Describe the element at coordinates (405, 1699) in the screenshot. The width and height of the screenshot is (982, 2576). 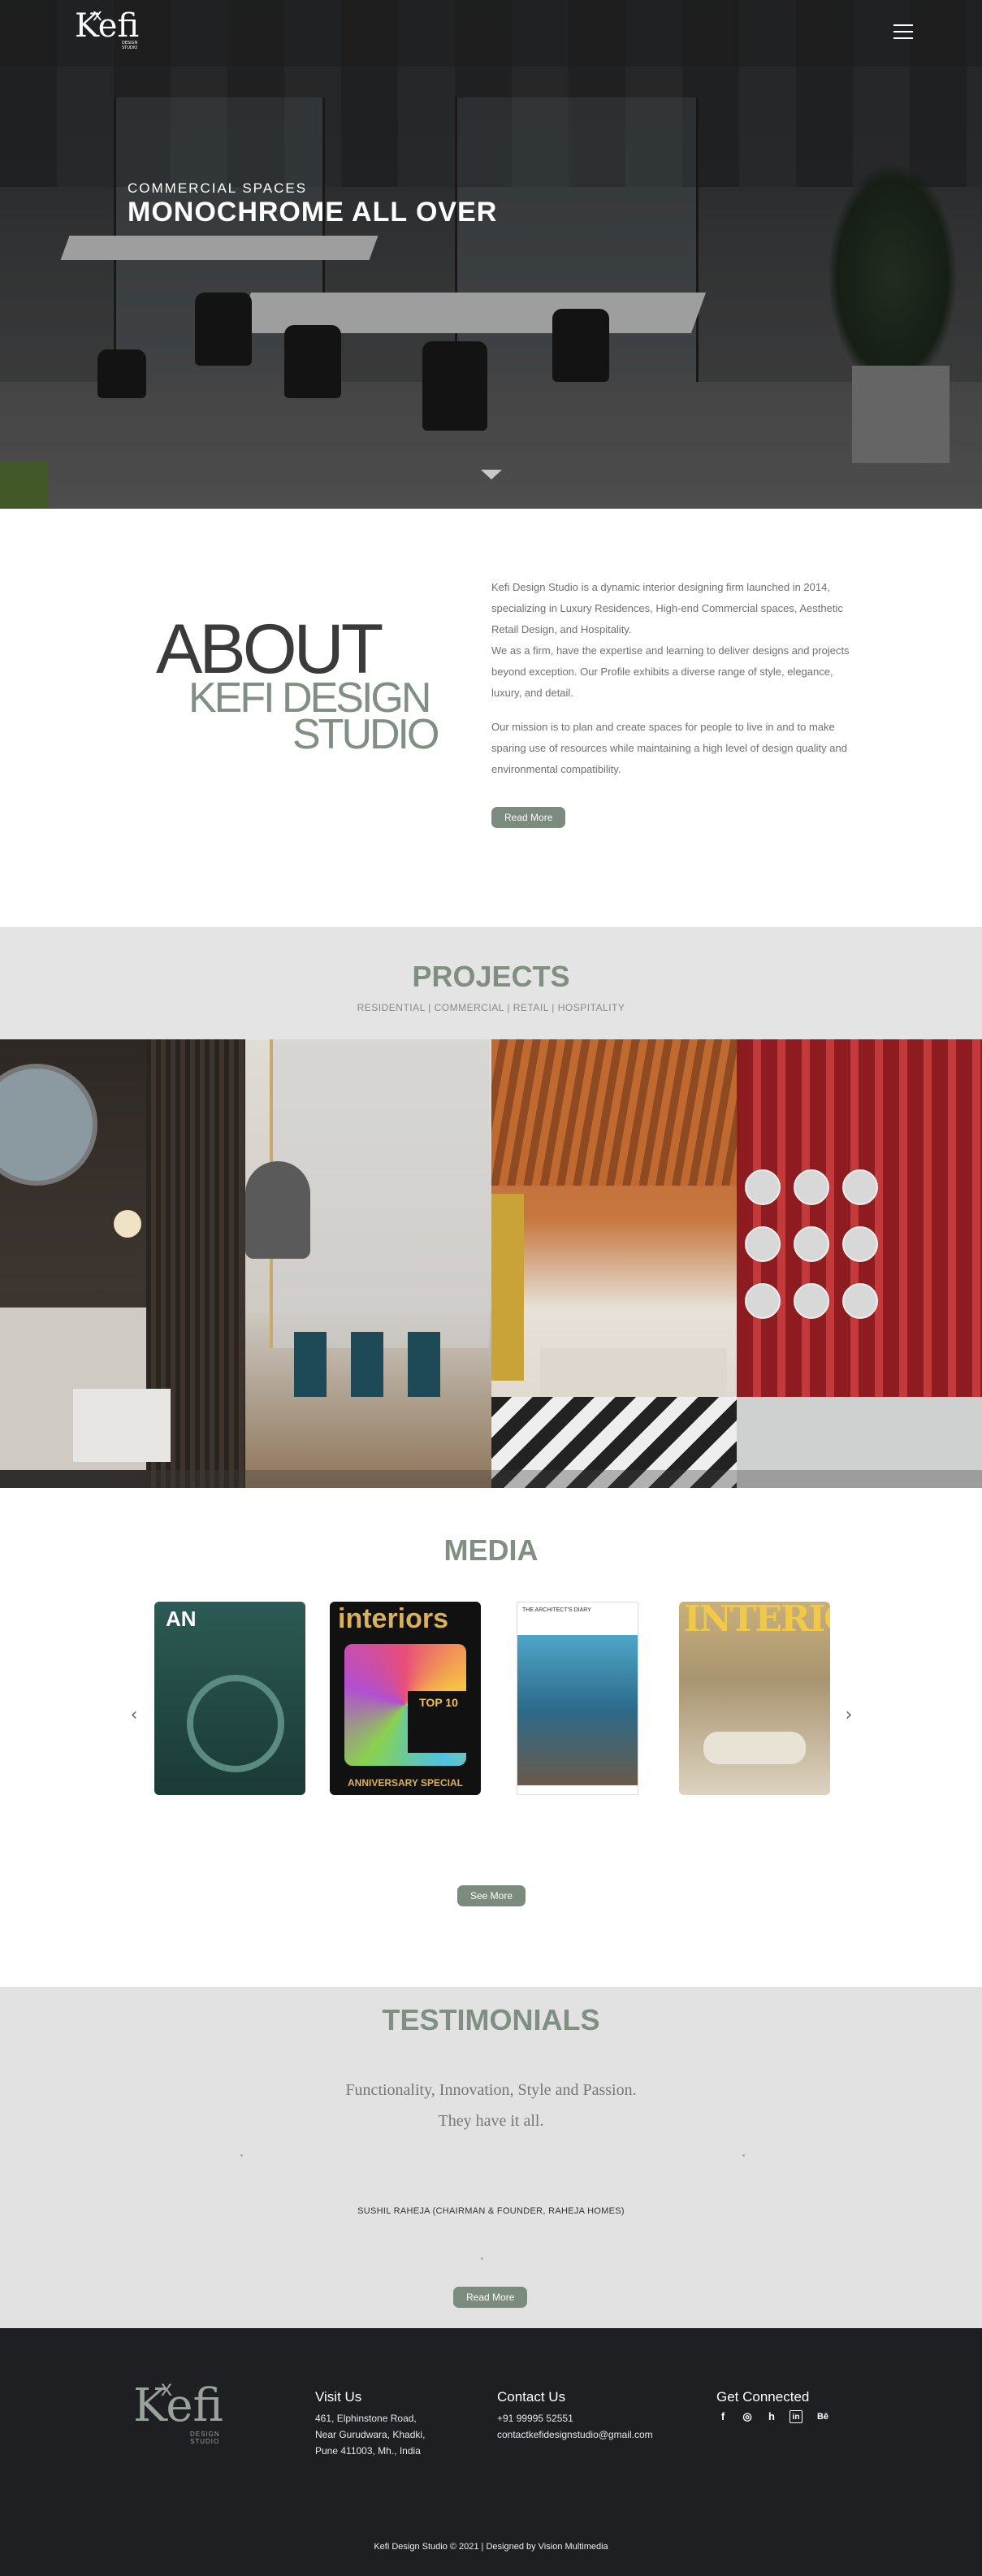
I see `magazine-cover: interiors TOP 10 ANNIVERSARY SPECIAL` at that location.